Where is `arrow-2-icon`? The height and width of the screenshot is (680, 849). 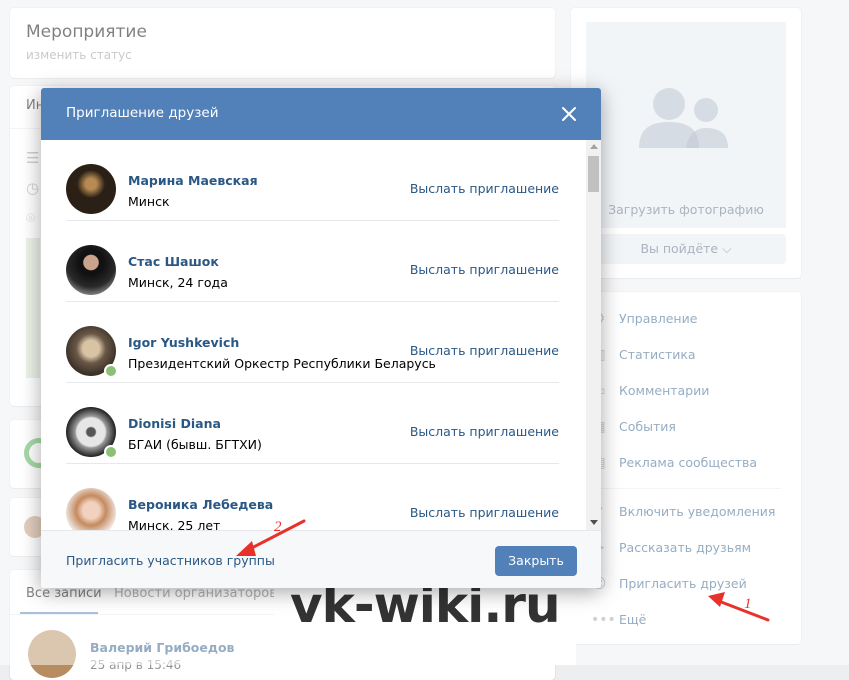
arrow-2-icon is located at coordinates (271, 537).